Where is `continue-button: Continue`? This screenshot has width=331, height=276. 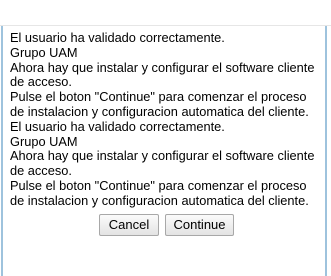
continue-button: Continue is located at coordinates (199, 225).